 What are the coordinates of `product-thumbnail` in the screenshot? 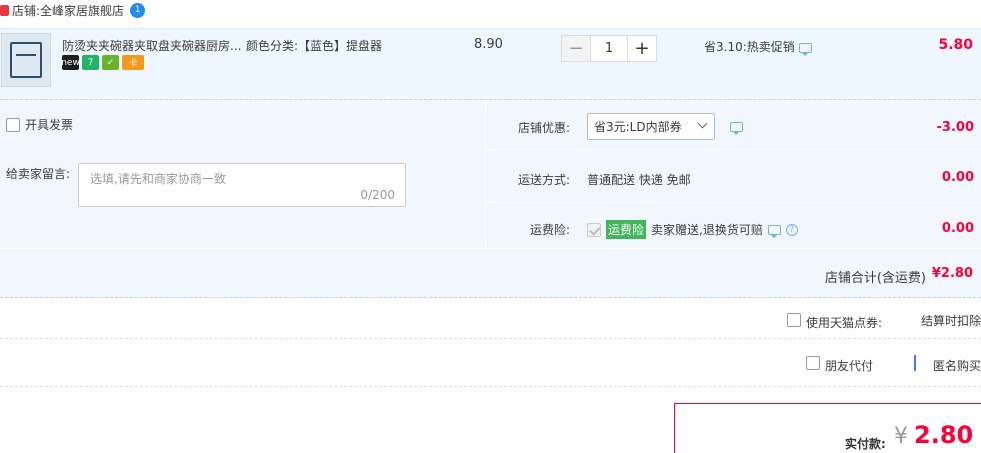 It's located at (26, 60).